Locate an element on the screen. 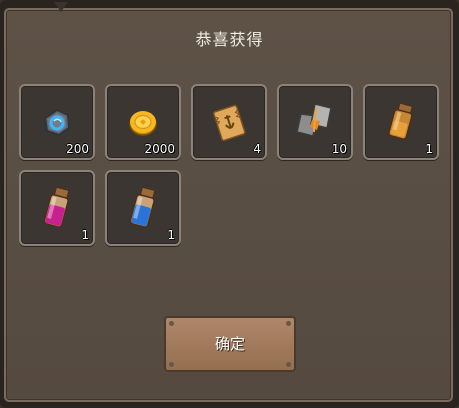 The image size is (459, 408). confirm-label: 确定 is located at coordinates (229, 344).